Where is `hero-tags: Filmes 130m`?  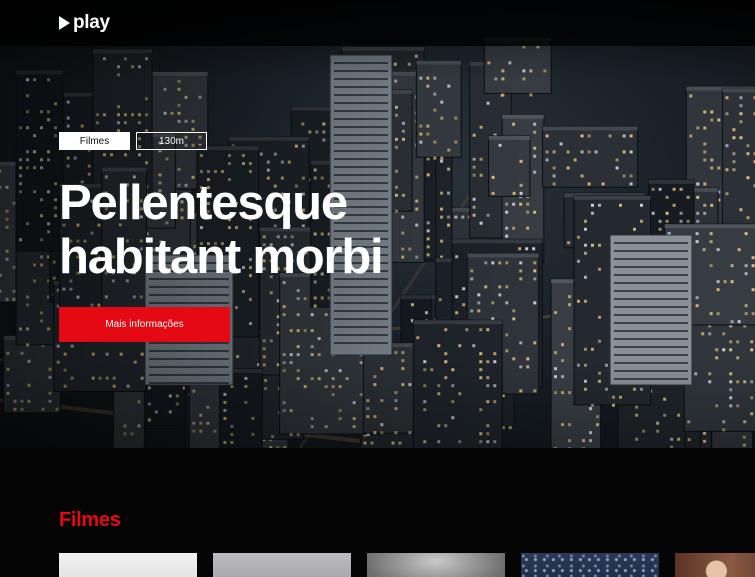 hero-tags: Filmes 130m is located at coordinates (269, 141).